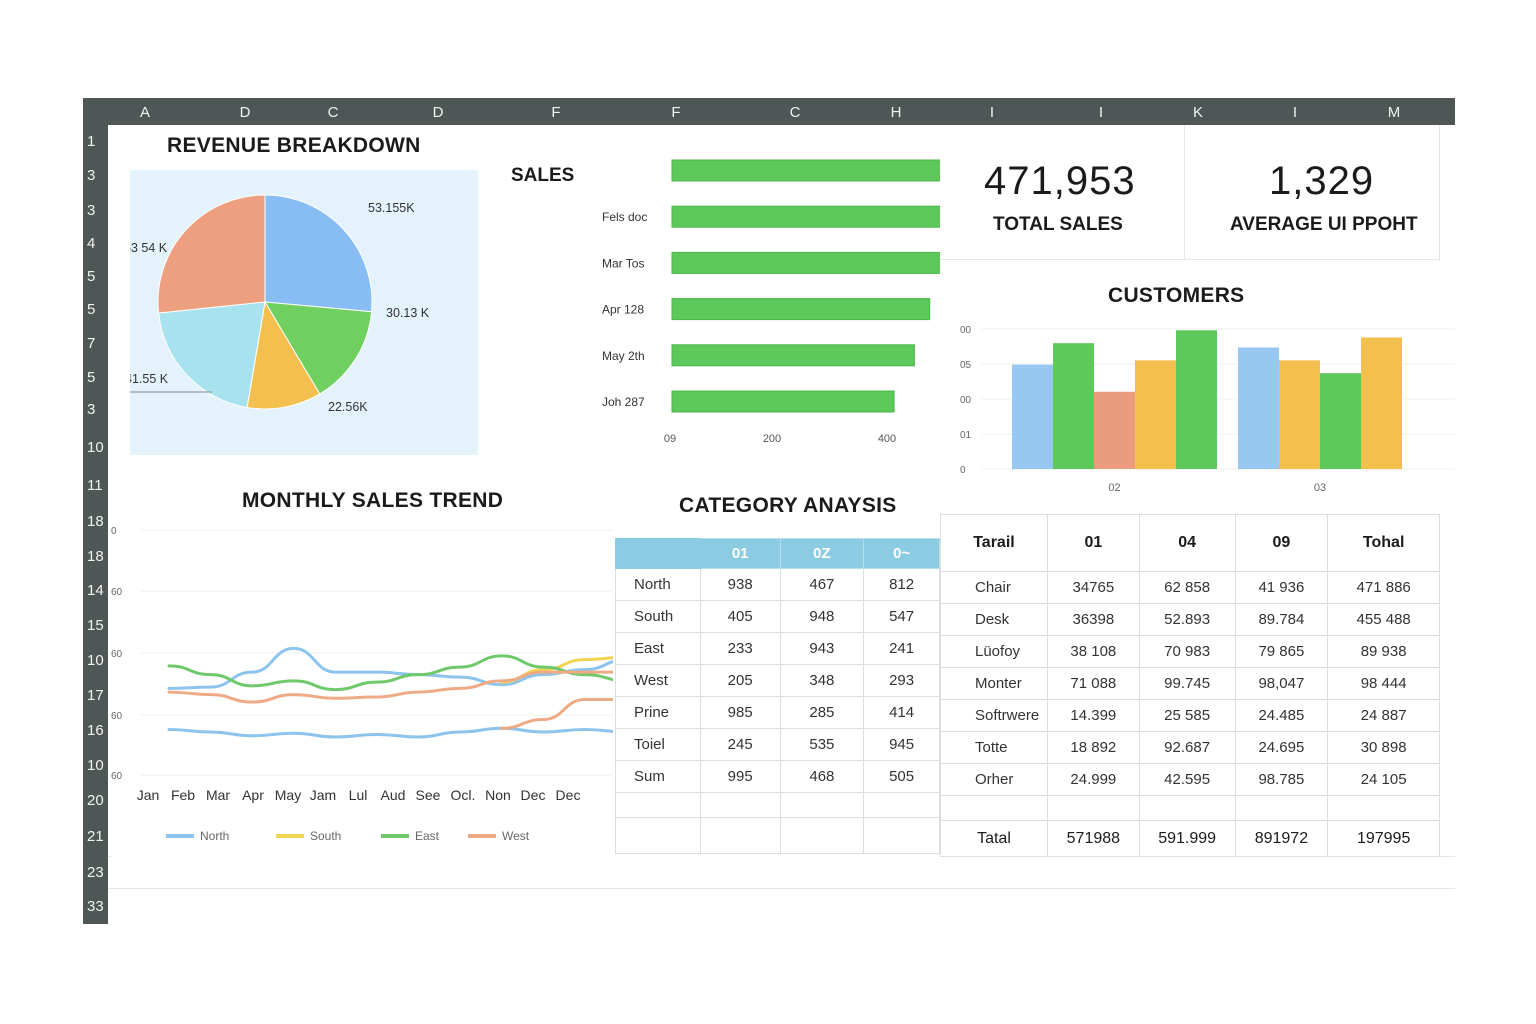 The width and height of the screenshot is (1536, 1024). What do you see at coordinates (1093, 747) in the screenshot?
I see `table-cell: 18 892` at bounding box center [1093, 747].